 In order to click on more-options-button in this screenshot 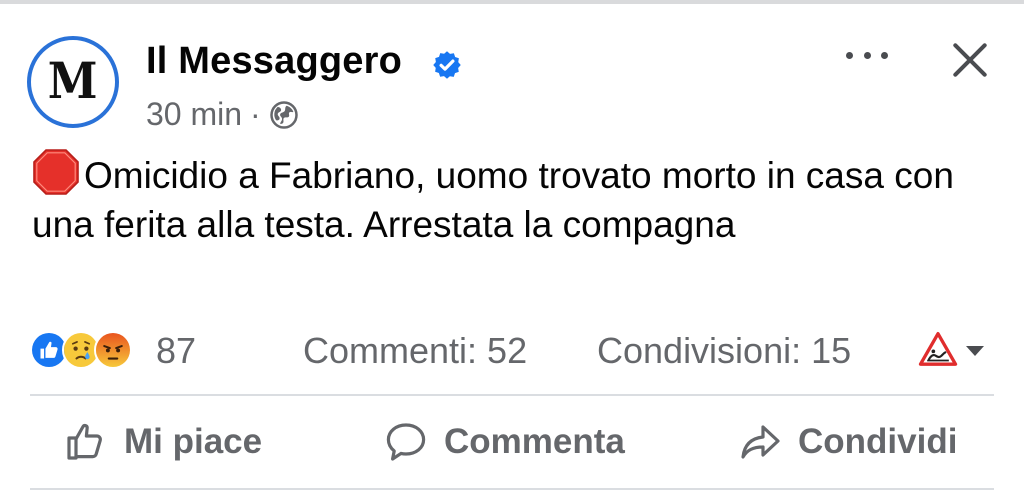, I will do `click(867, 55)`.